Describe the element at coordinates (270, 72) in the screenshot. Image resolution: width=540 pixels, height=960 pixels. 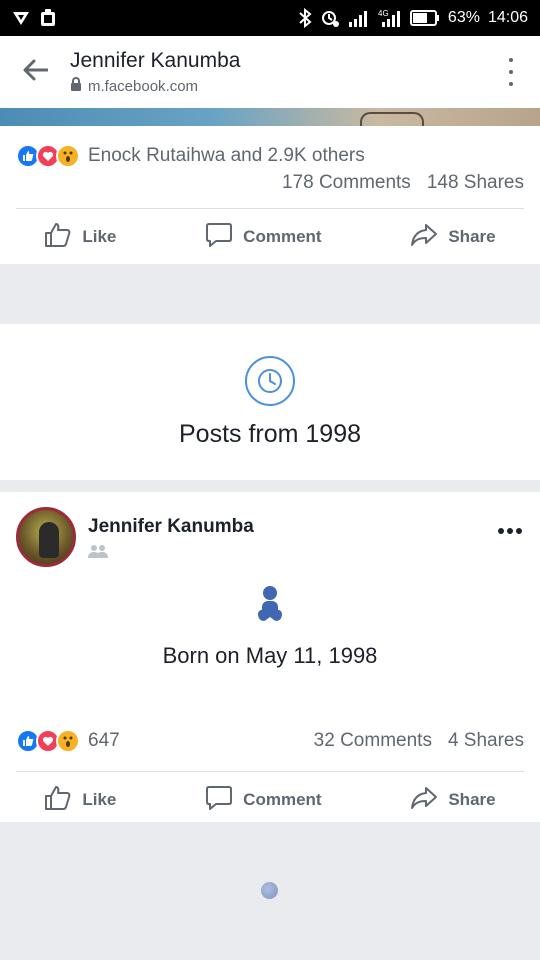
I see `browser-app-bar: Jennifer Kanumba m.facebook.com` at that location.